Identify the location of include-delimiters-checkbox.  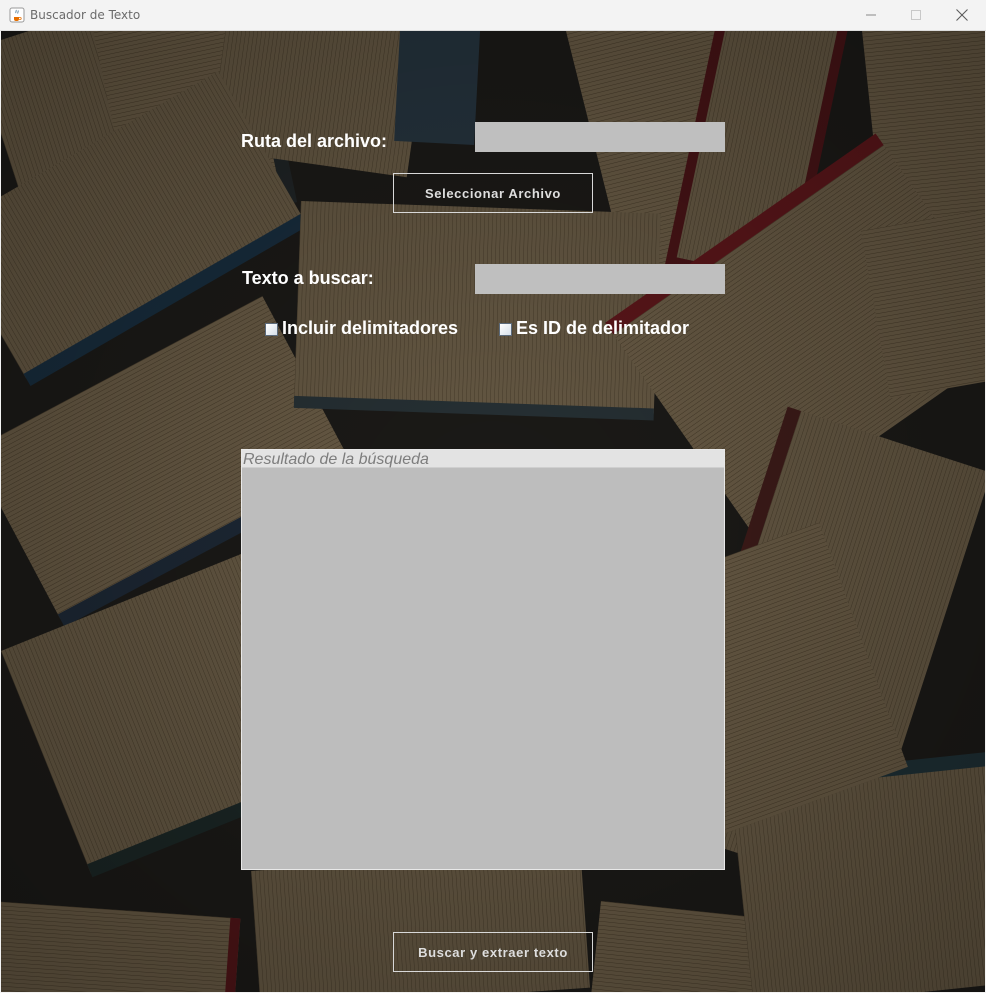
(271, 329).